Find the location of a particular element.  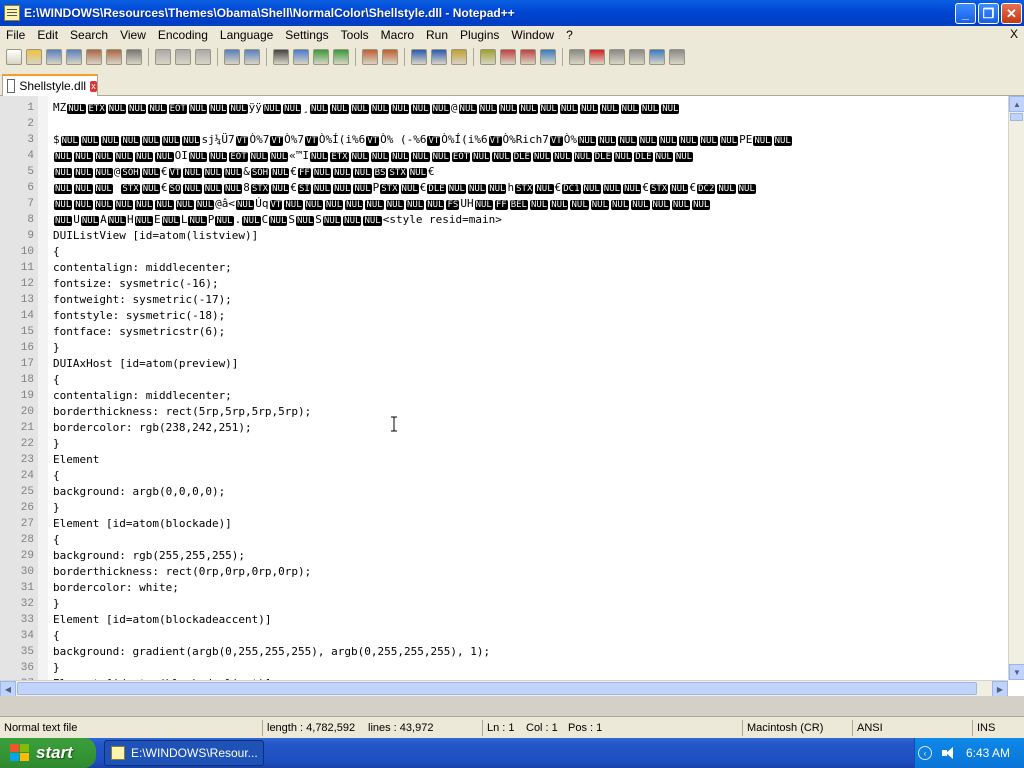

tab-close-icon: x is located at coordinates (93, 86).